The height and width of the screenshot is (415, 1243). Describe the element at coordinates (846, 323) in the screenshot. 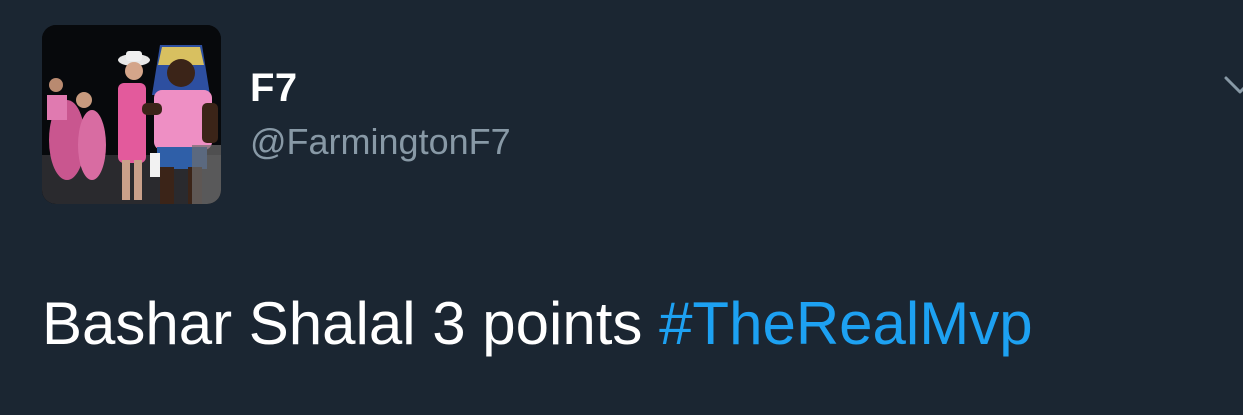

I see `hashtag-link: #TheRealMvp` at that location.